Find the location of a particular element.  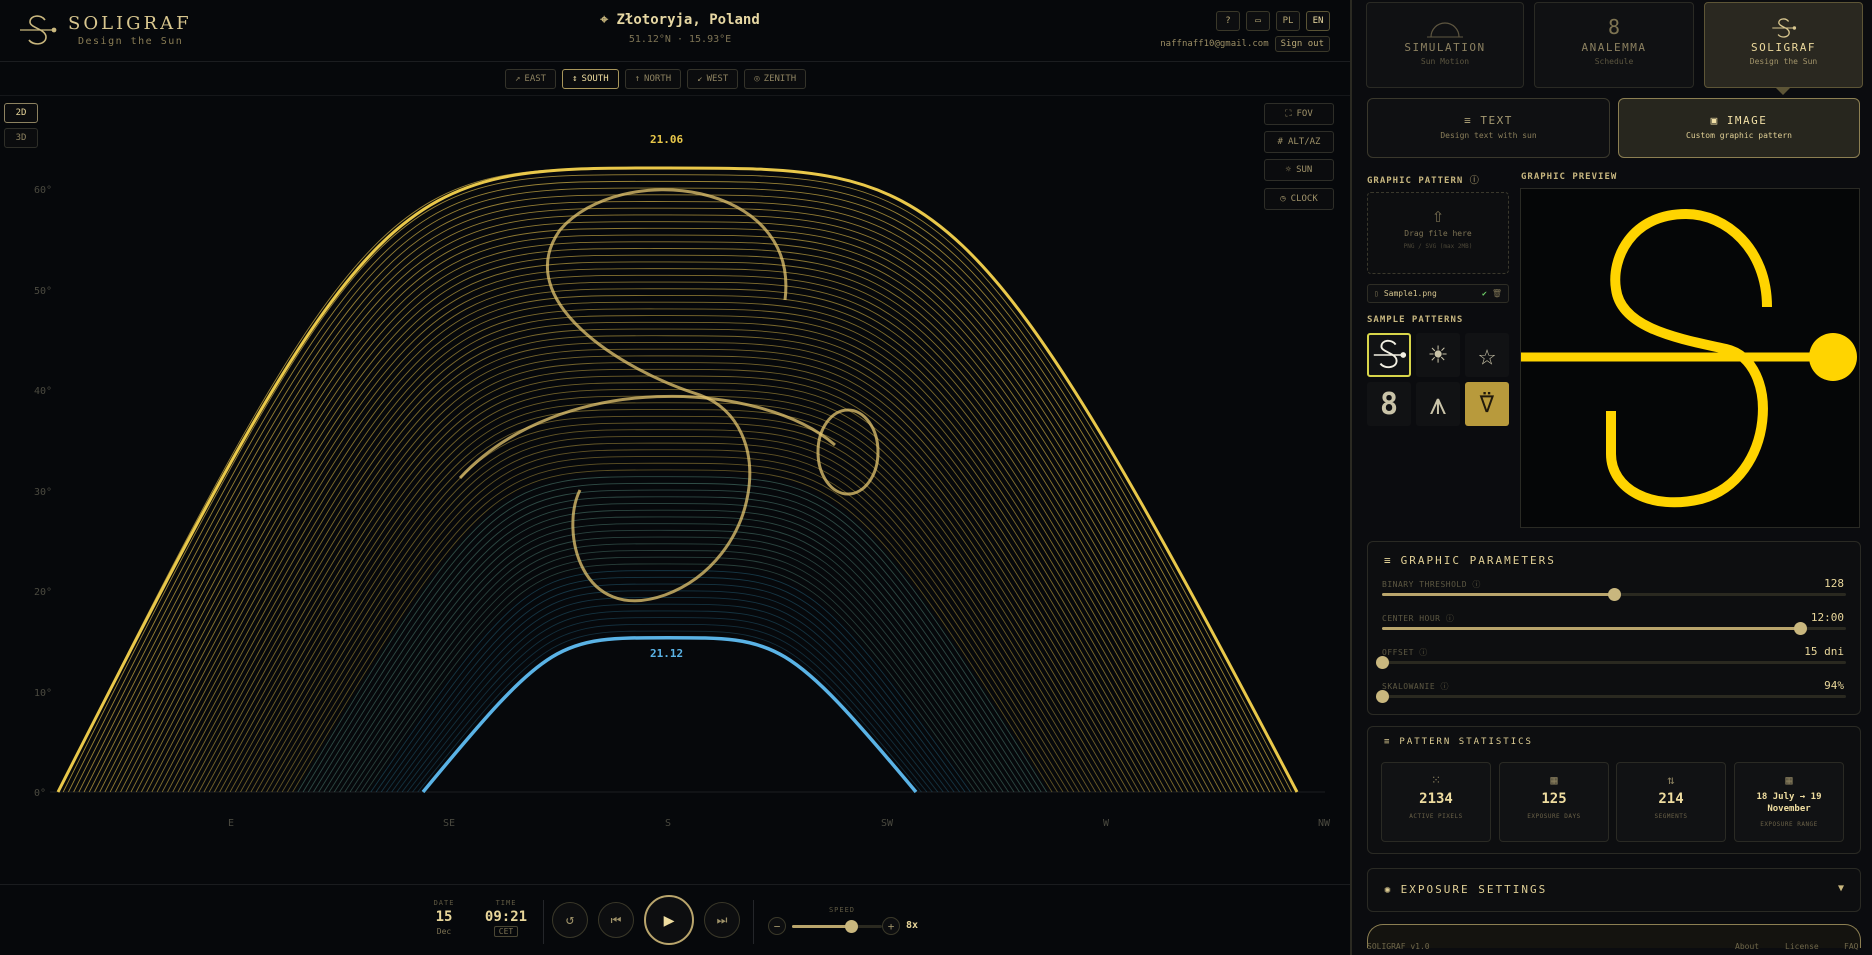

pattern-sun-disc is located at coordinates (848, 452).